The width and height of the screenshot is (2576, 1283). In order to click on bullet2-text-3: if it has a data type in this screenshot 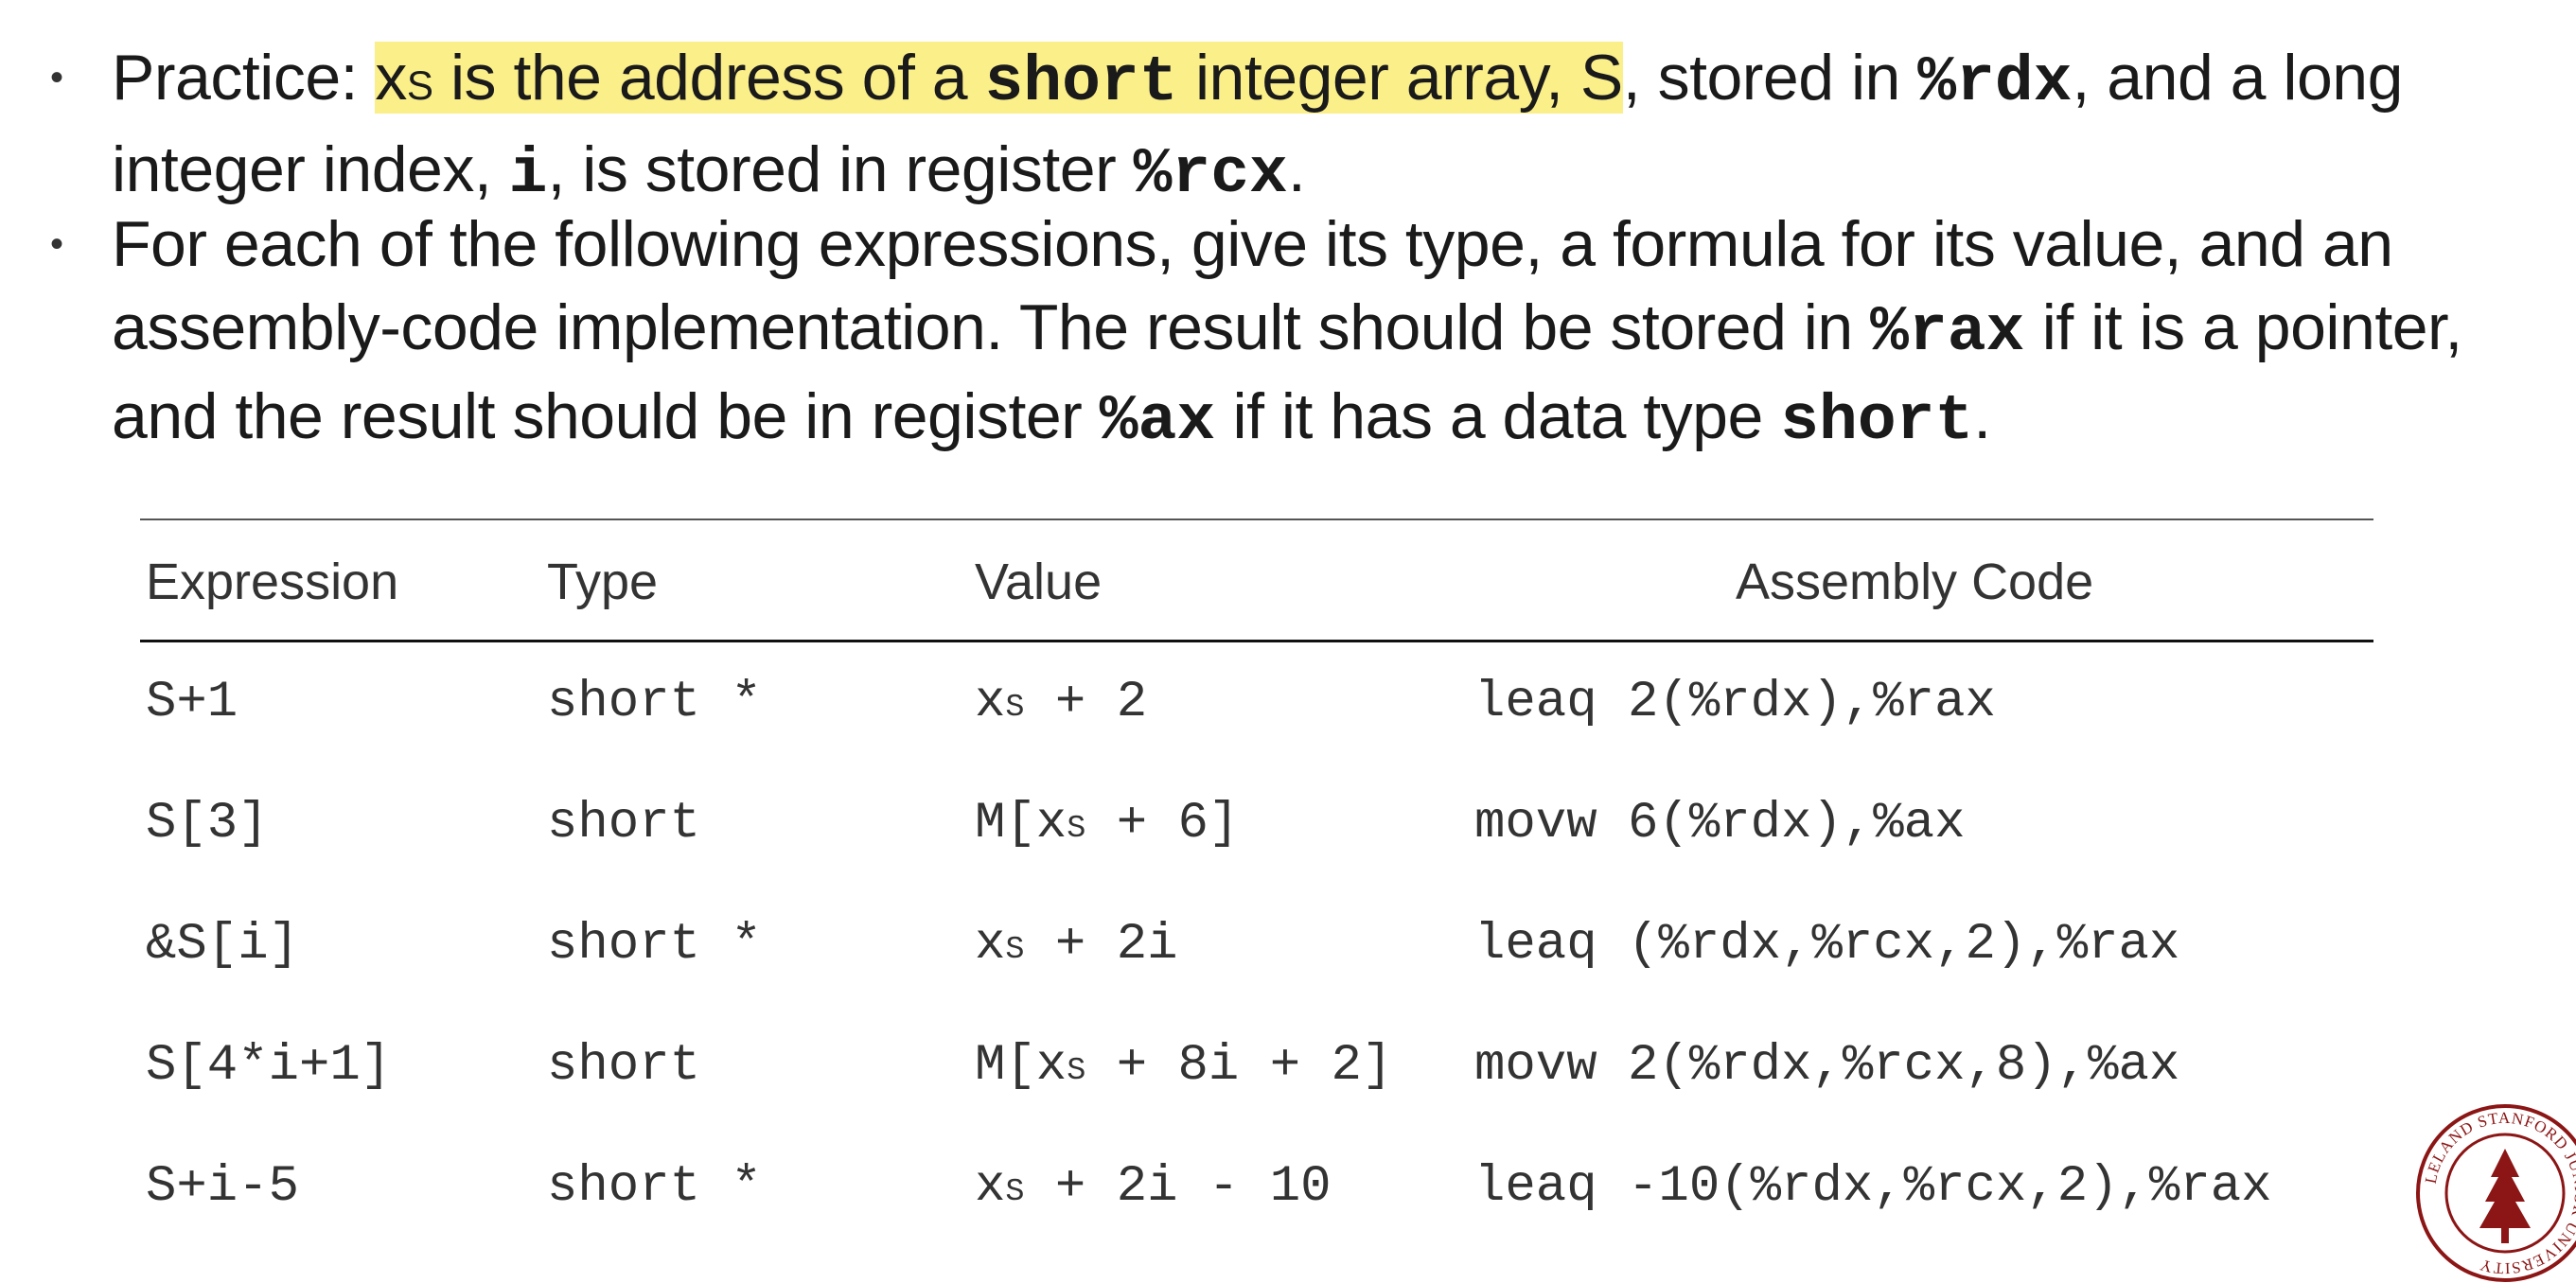, I will do `click(1498, 416)`.